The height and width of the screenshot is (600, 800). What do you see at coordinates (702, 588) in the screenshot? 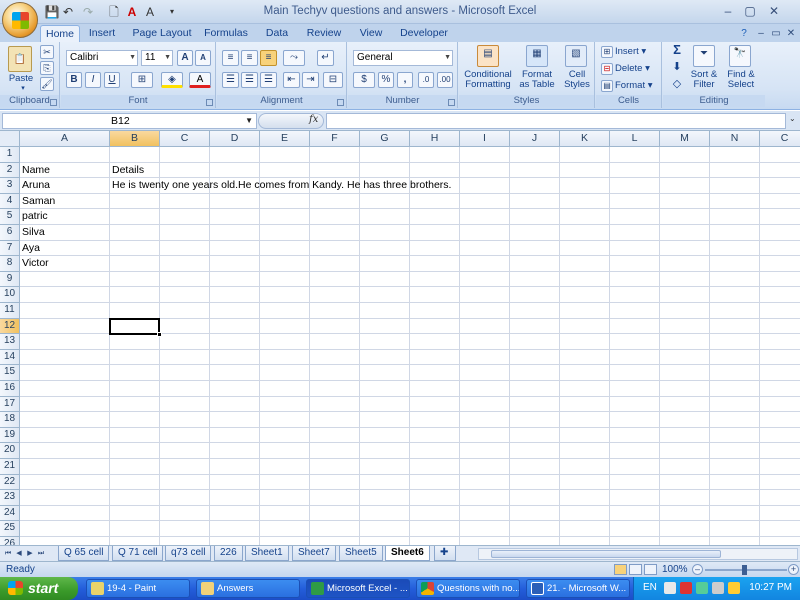
I see `tray-network-icon` at bounding box center [702, 588].